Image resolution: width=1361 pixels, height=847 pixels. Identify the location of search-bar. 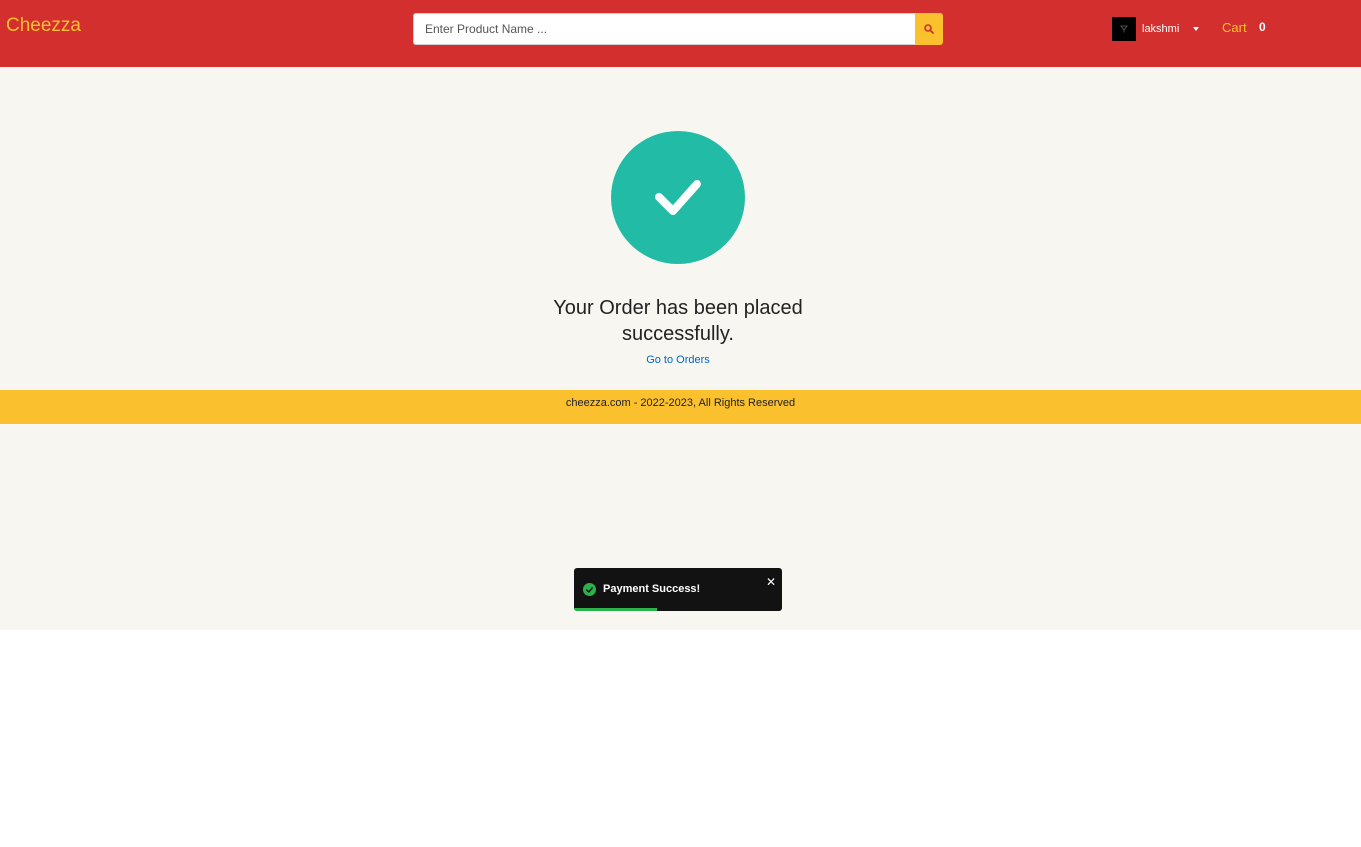
(678, 29).